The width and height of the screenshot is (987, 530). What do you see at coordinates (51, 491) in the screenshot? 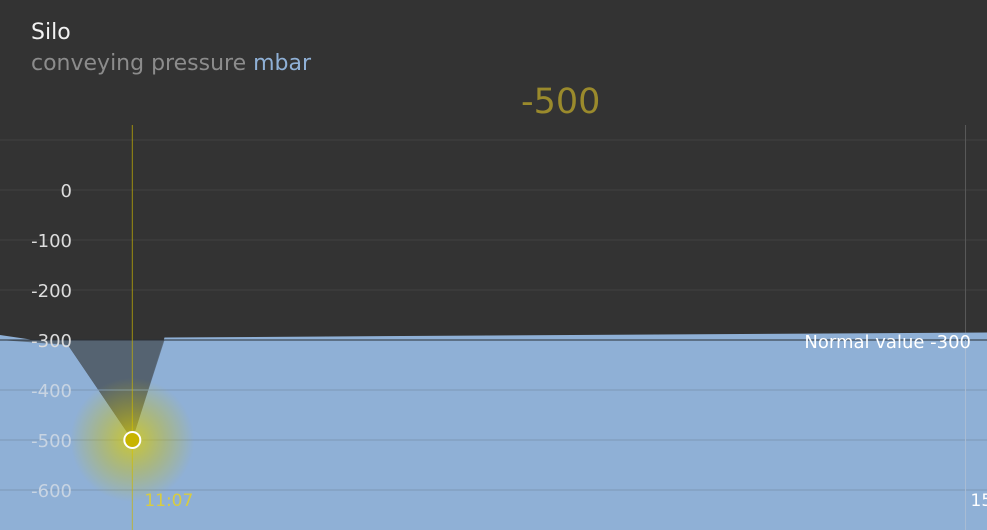
I see `y-tick-label: -600` at bounding box center [51, 491].